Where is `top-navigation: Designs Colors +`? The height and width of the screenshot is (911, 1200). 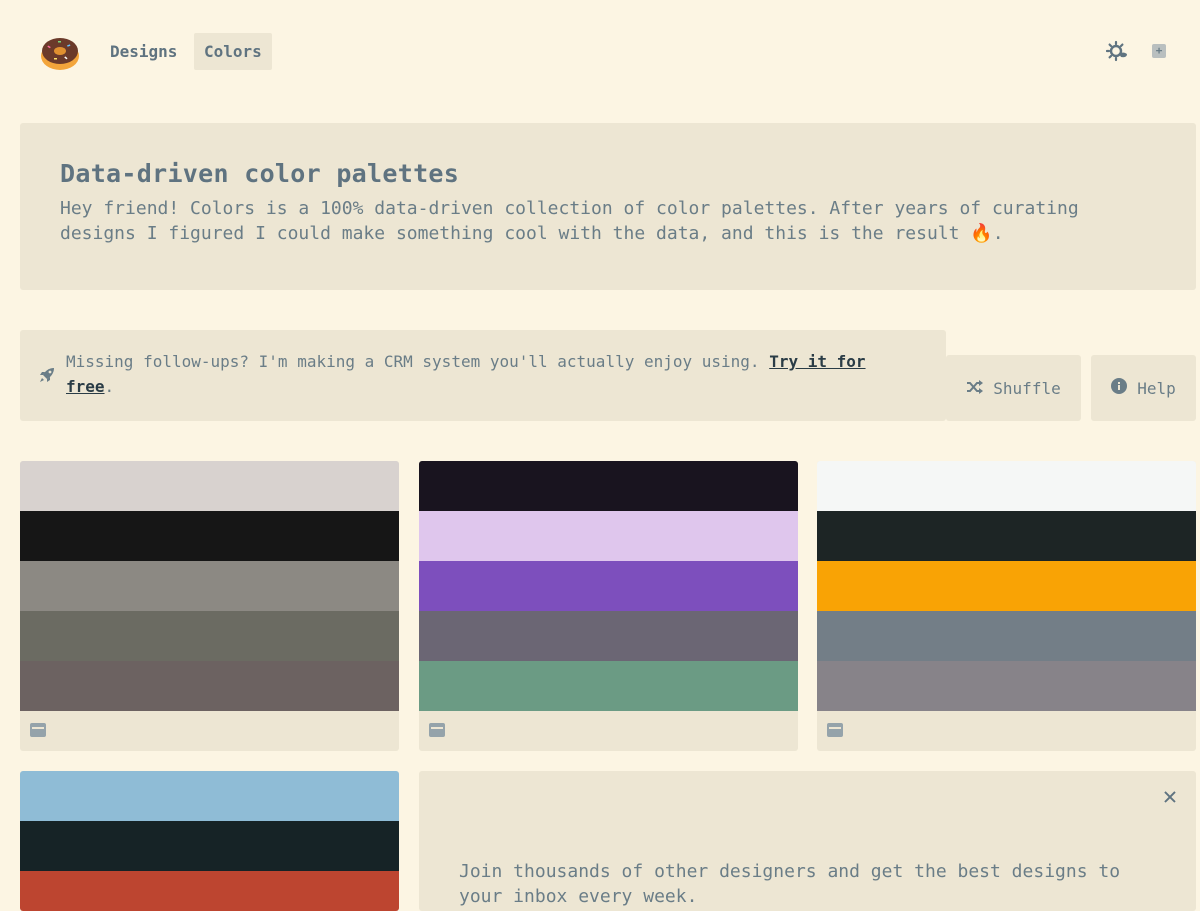 top-navigation: Designs Colors + is located at coordinates (600, 50).